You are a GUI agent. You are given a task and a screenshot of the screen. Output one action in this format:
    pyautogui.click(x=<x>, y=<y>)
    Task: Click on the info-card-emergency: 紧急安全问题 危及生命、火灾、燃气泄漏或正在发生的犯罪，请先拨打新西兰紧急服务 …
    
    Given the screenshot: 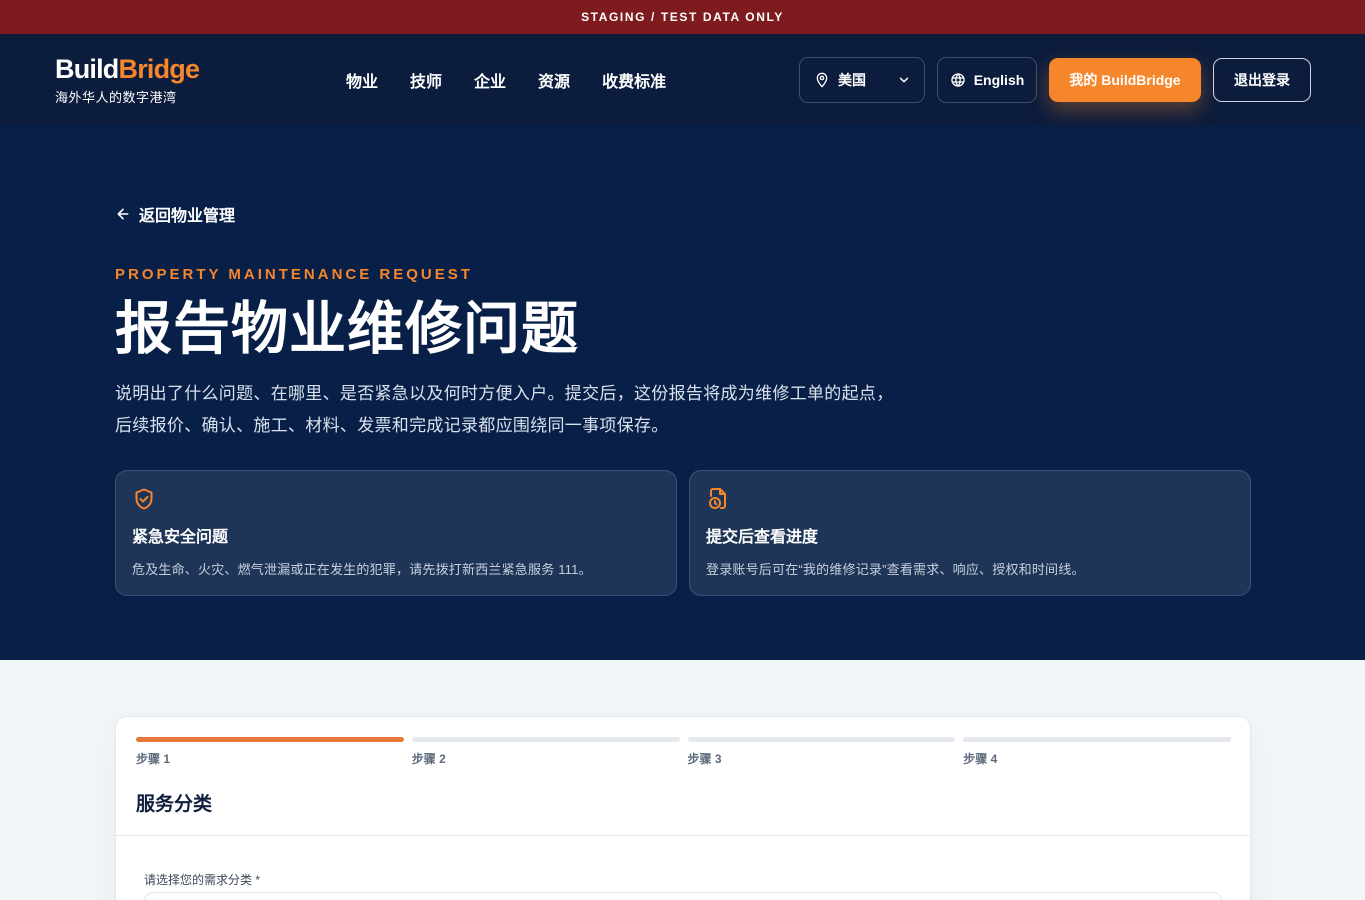 What is the action you would take?
    pyautogui.click(x=396, y=533)
    